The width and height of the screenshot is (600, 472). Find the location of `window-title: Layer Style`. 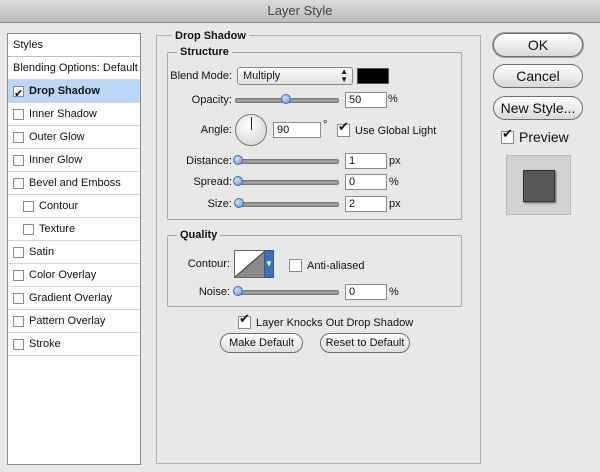

window-title: Layer Style is located at coordinates (300, 11).